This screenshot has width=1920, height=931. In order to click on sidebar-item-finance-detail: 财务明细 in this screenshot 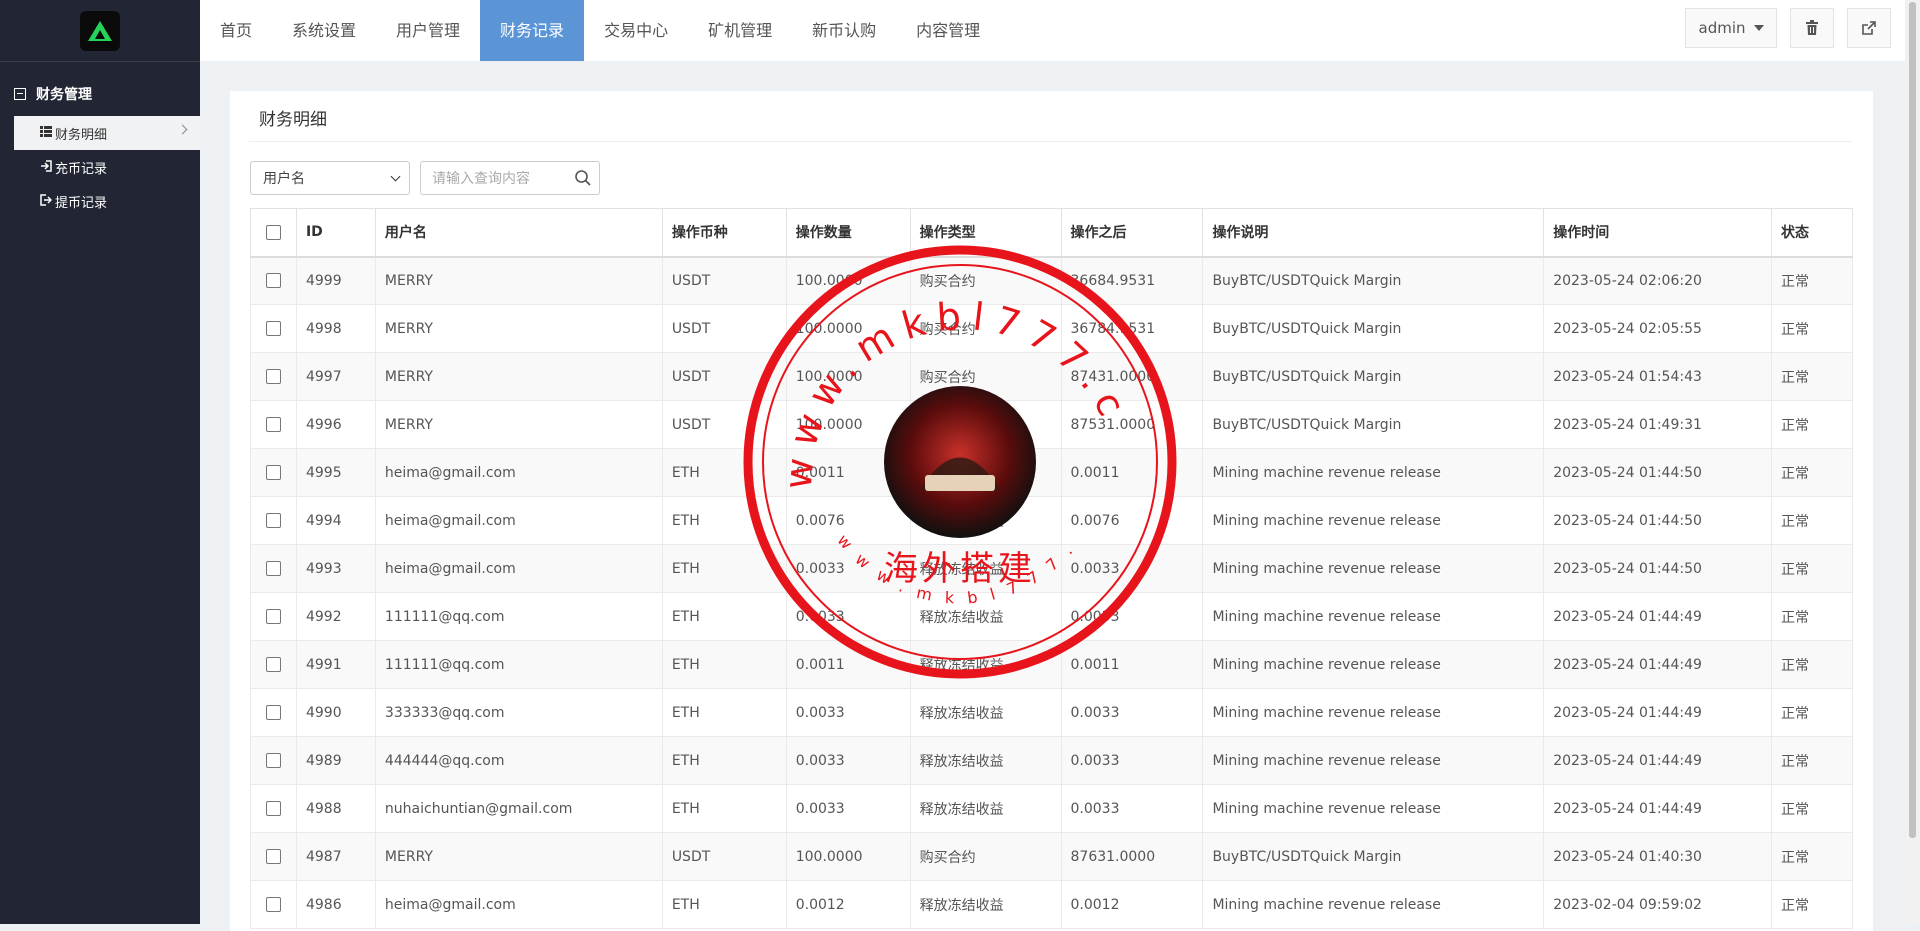, I will do `click(107, 133)`.